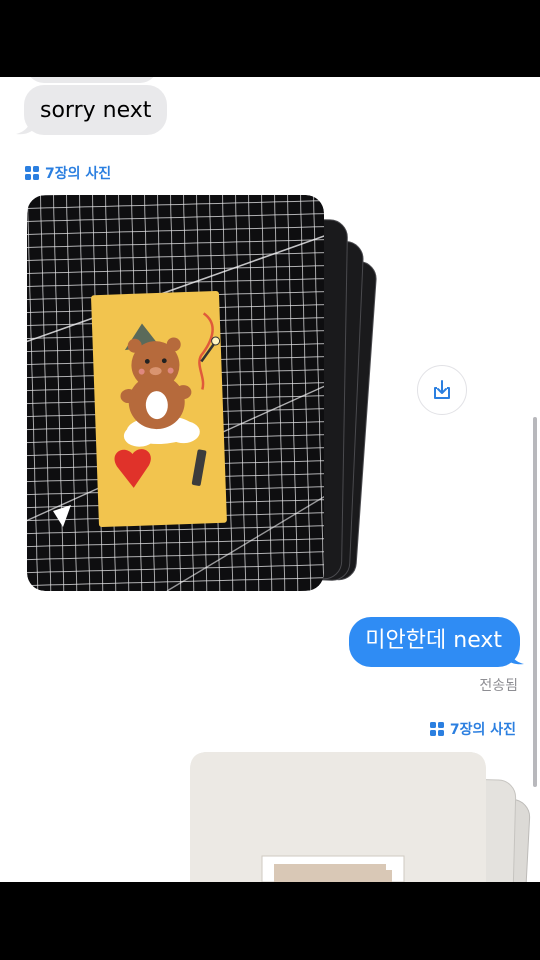  I want to click on received-message-bubble: sorry next, so click(96, 110).